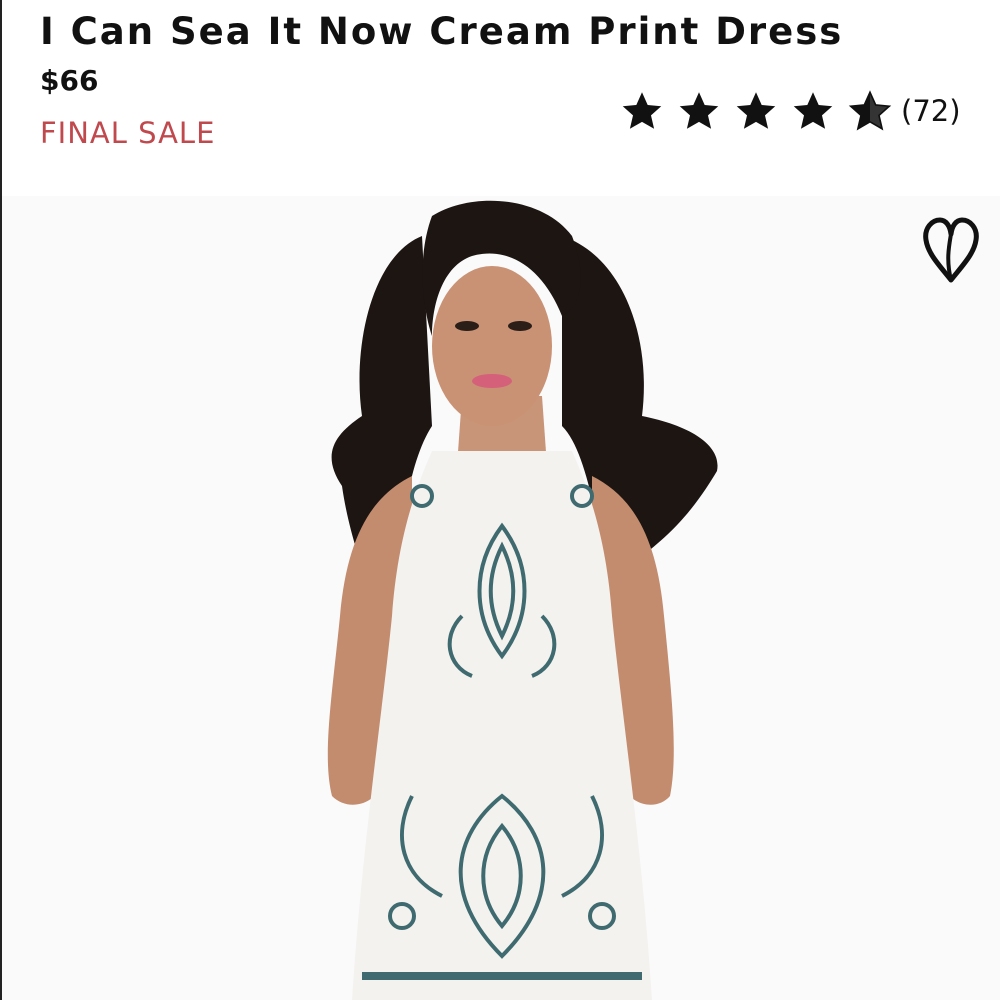  Describe the element at coordinates (69, 80) in the screenshot. I see `product-price: $66` at that location.